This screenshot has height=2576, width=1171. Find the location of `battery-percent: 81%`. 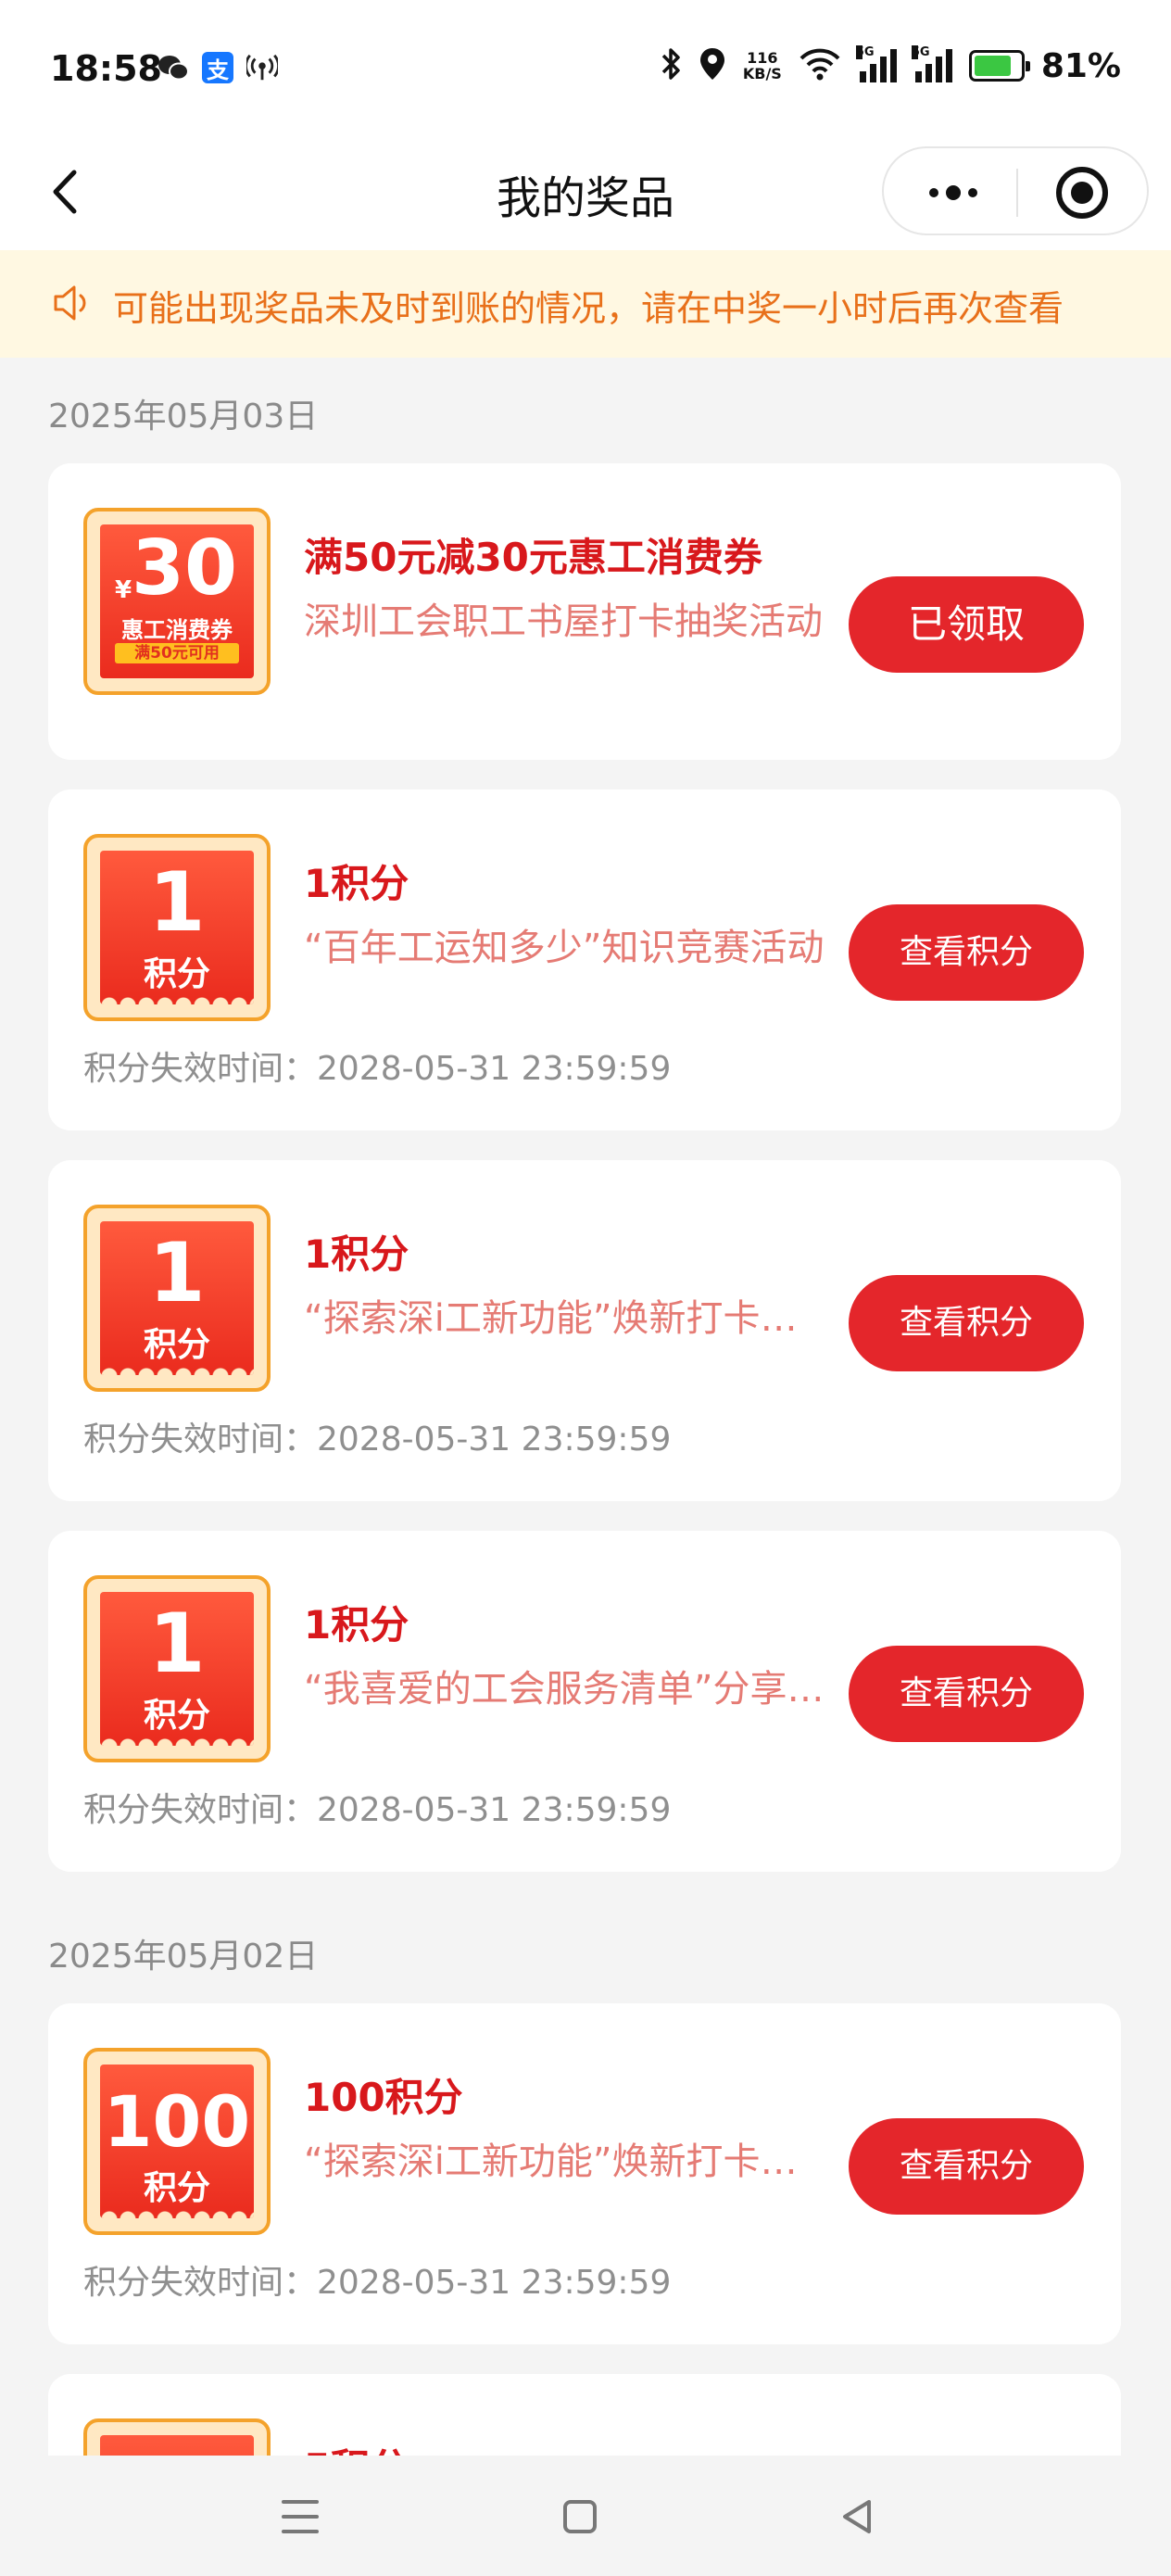

battery-percent: 81% is located at coordinates (1081, 65).